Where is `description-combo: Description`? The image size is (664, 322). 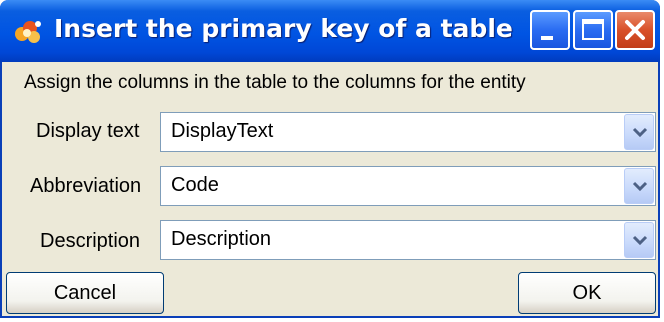
description-combo: Description is located at coordinates (408, 240).